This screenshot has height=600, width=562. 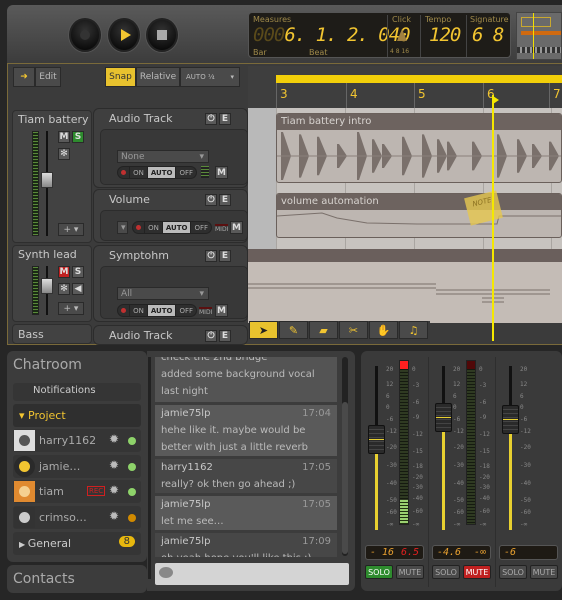 What do you see at coordinates (77, 543) in the screenshot?
I see `general-group: ▶ General 8` at bounding box center [77, 543].